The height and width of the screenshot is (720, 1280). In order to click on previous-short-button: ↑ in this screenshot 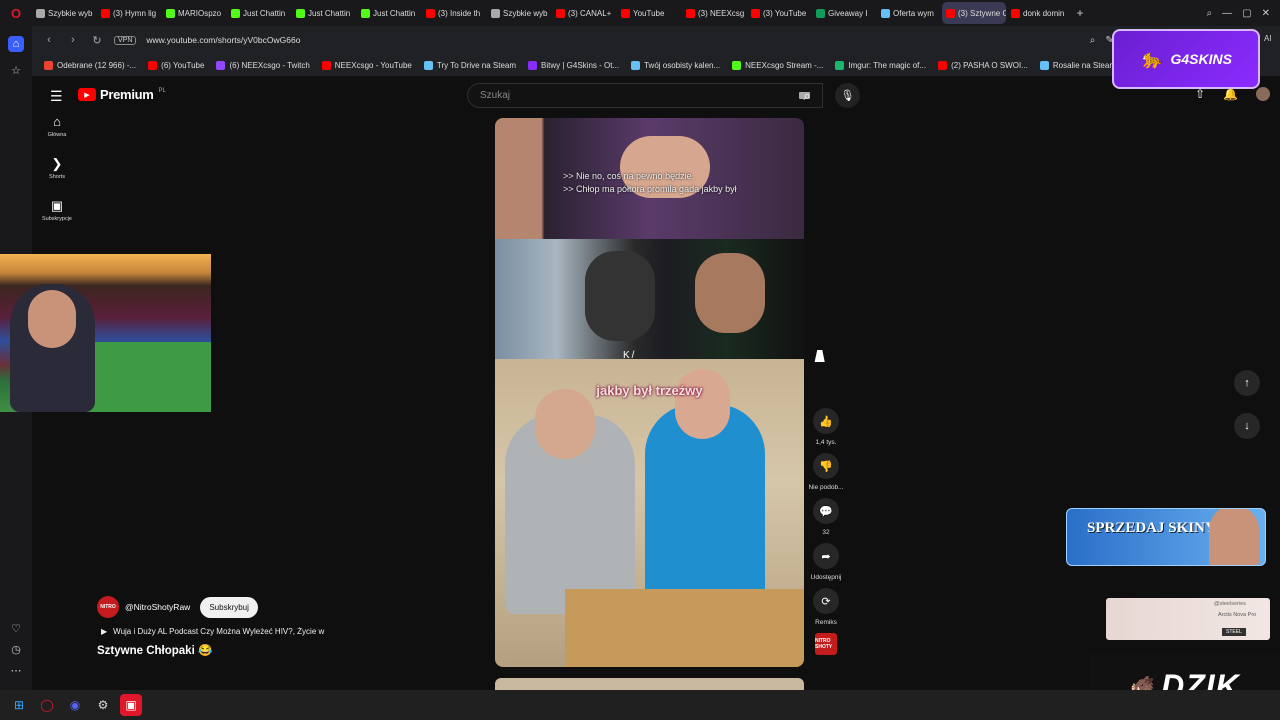, I will do `click(1247, 383)`.